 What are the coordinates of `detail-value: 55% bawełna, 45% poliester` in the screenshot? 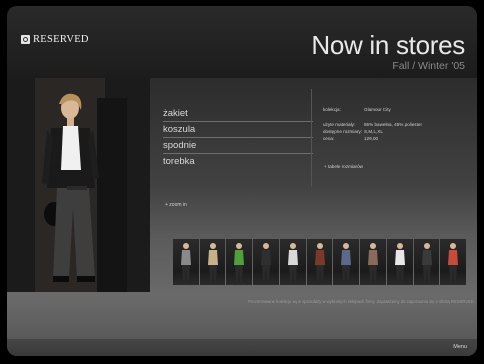 It's located at (393, 124).